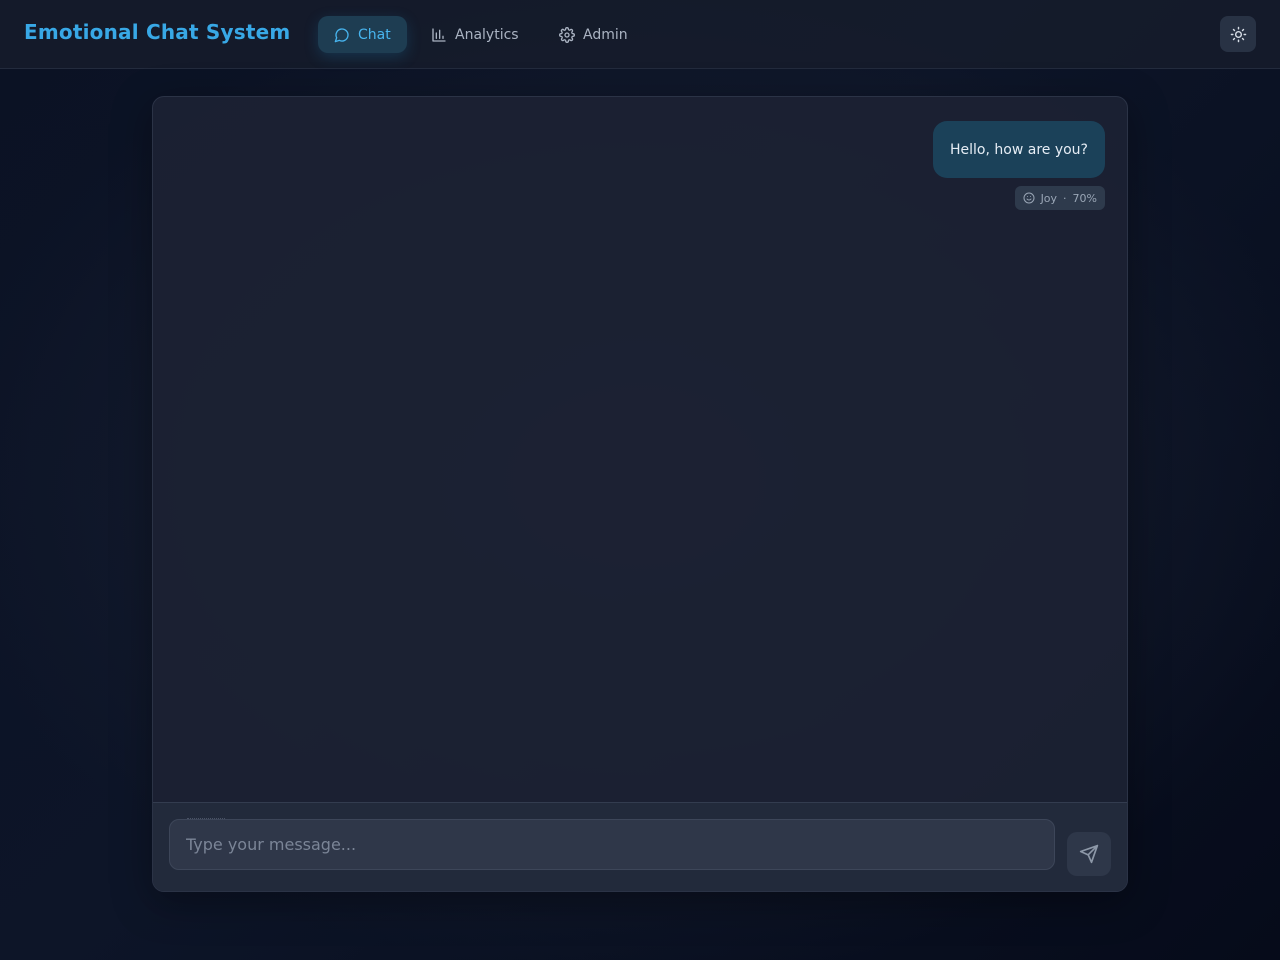 This screenshot has width=1280, height=960. I want to click on typing-indicator, so click(206, 819).